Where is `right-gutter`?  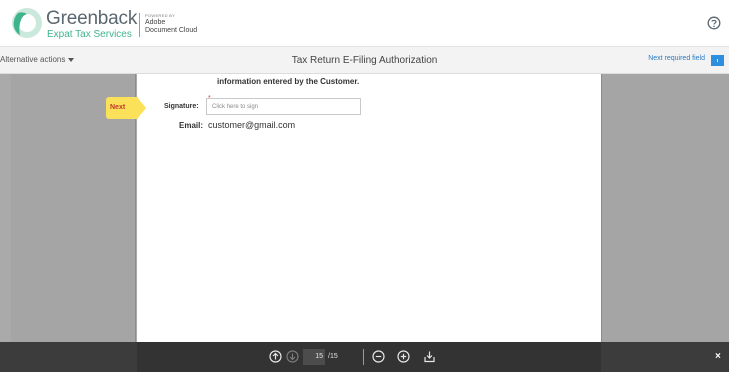
right-gutter is located at coordinates (665, 208).